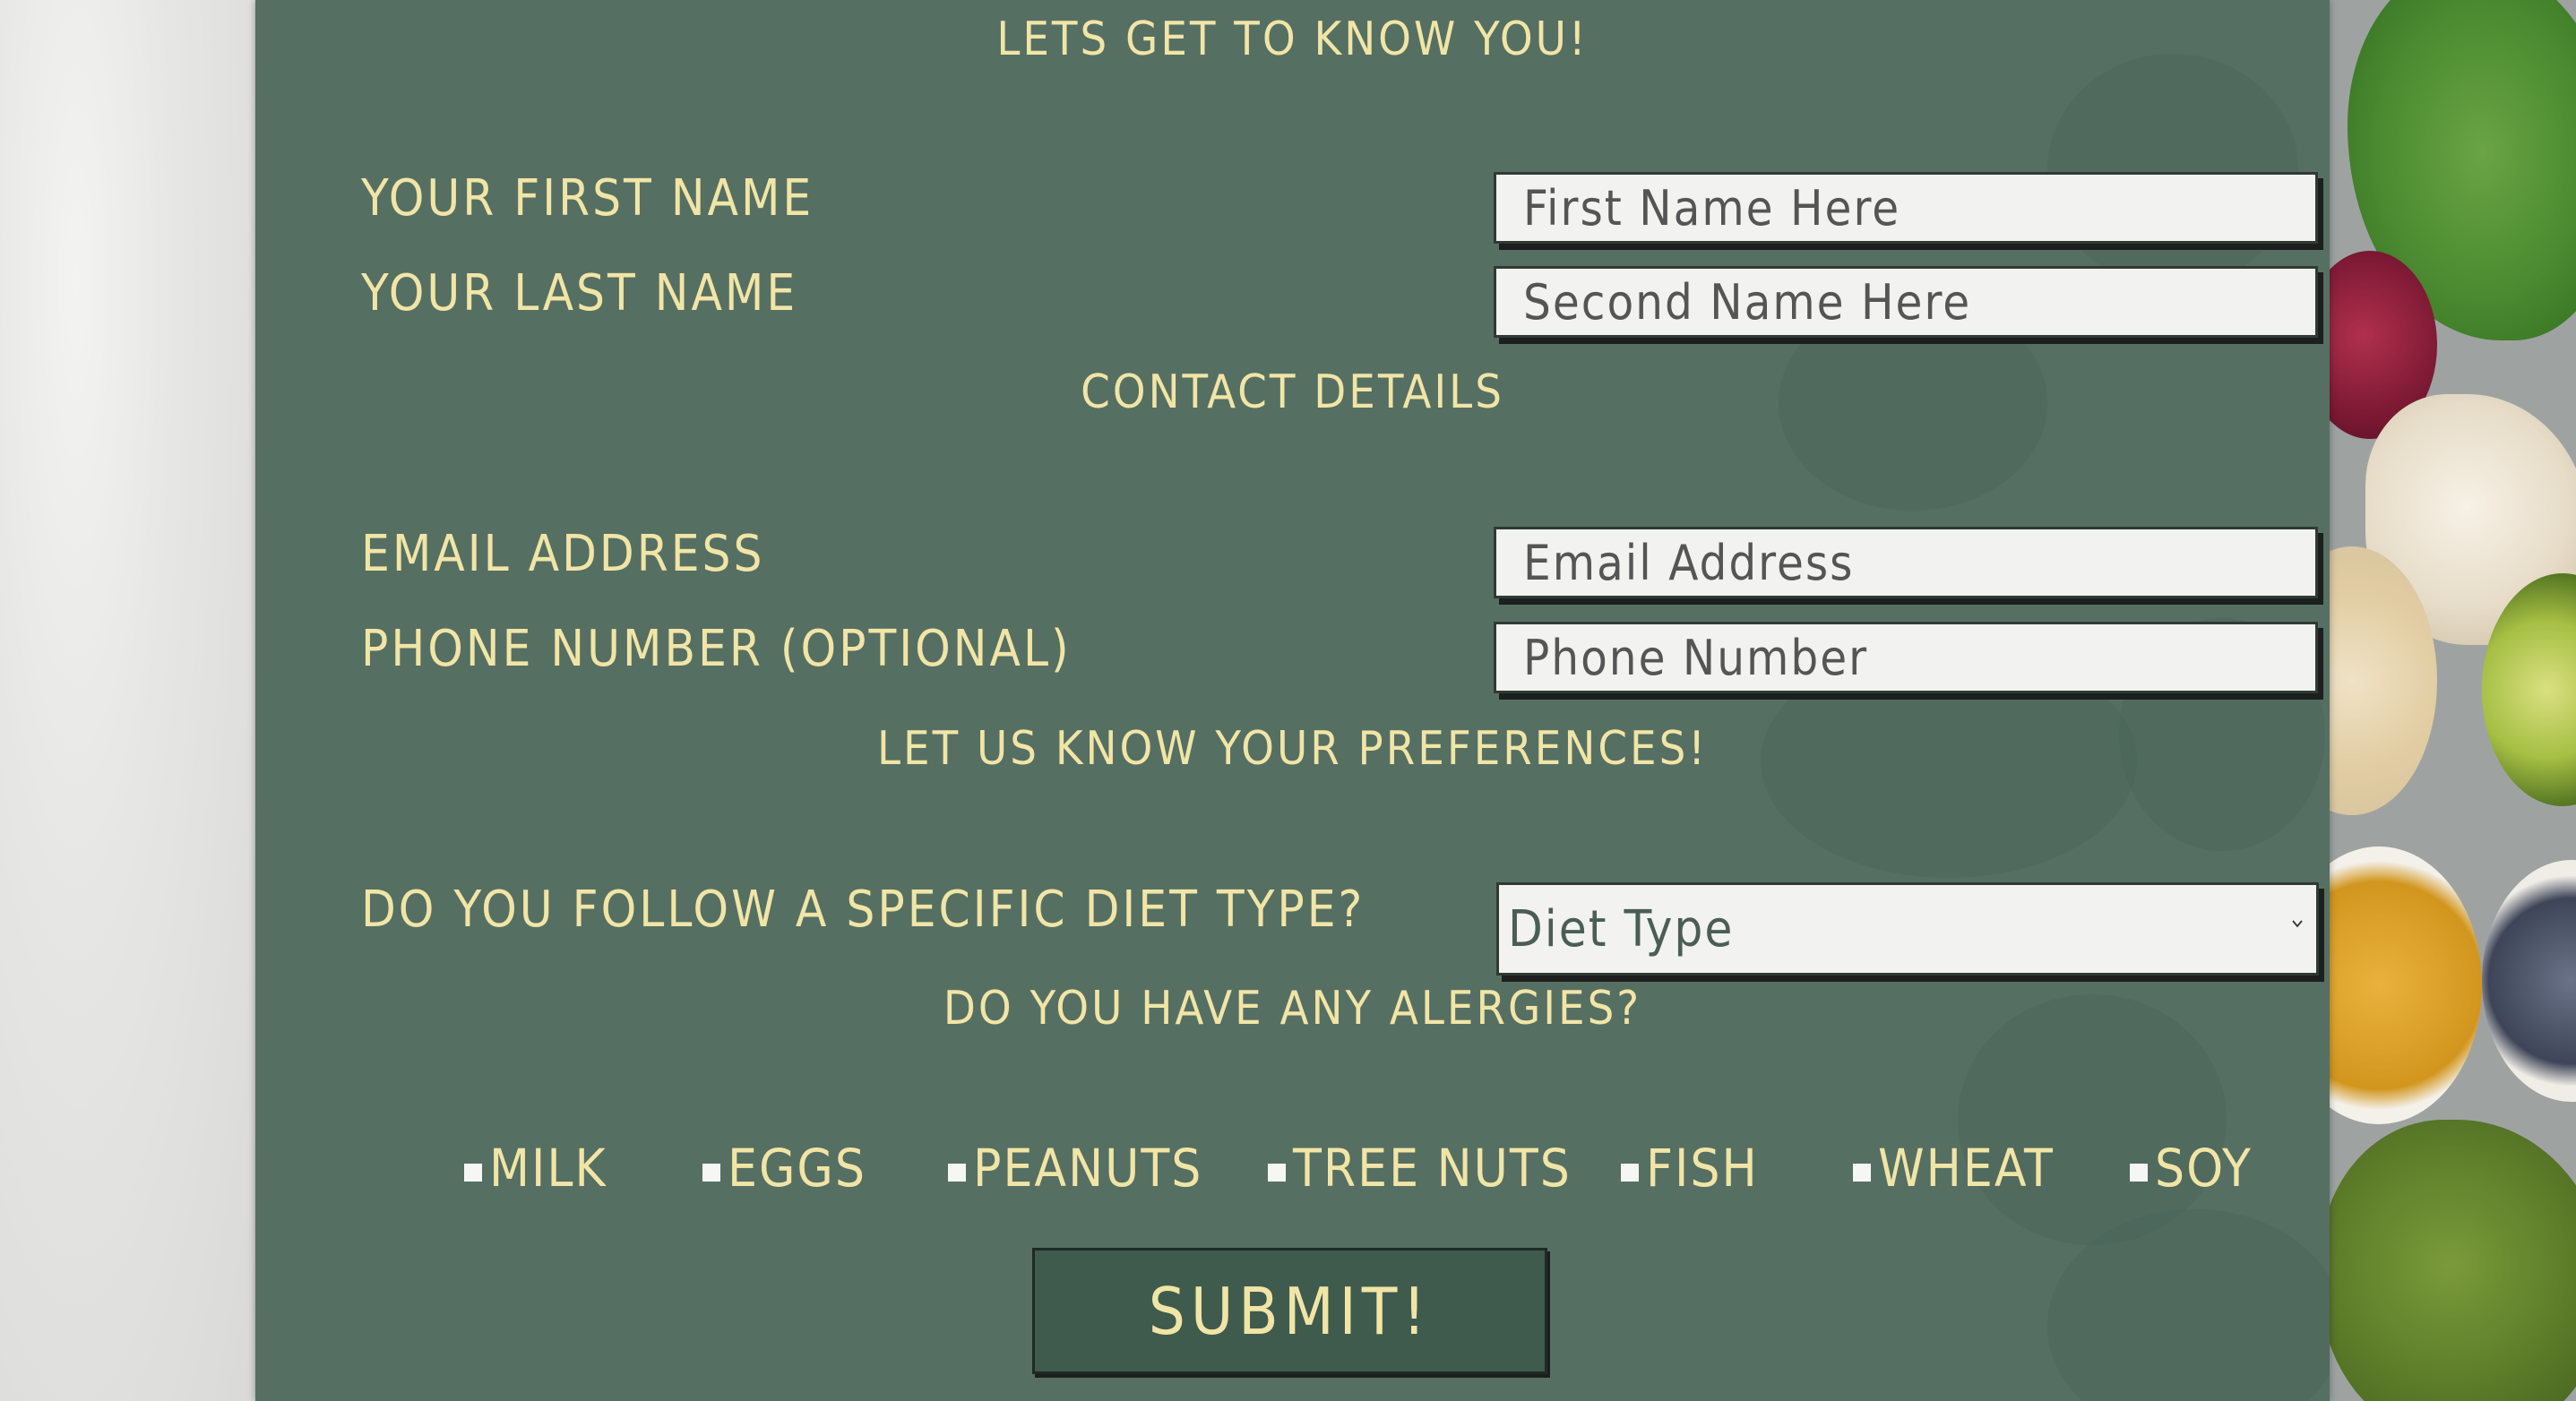 This screenshot has width=2576, height=1401. What do you see at coordinates (2529, 981) in the screenshot?
I see `blueberry-bowl-image` at bounding box center [2529, 981].